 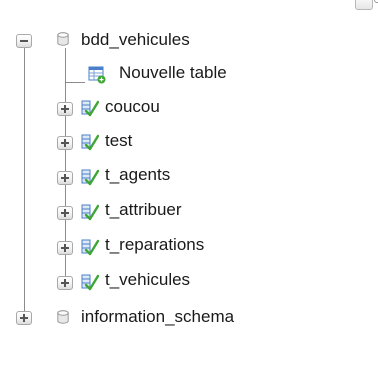 I want to click on database-name: information_schema, so click(x=157, y=317).